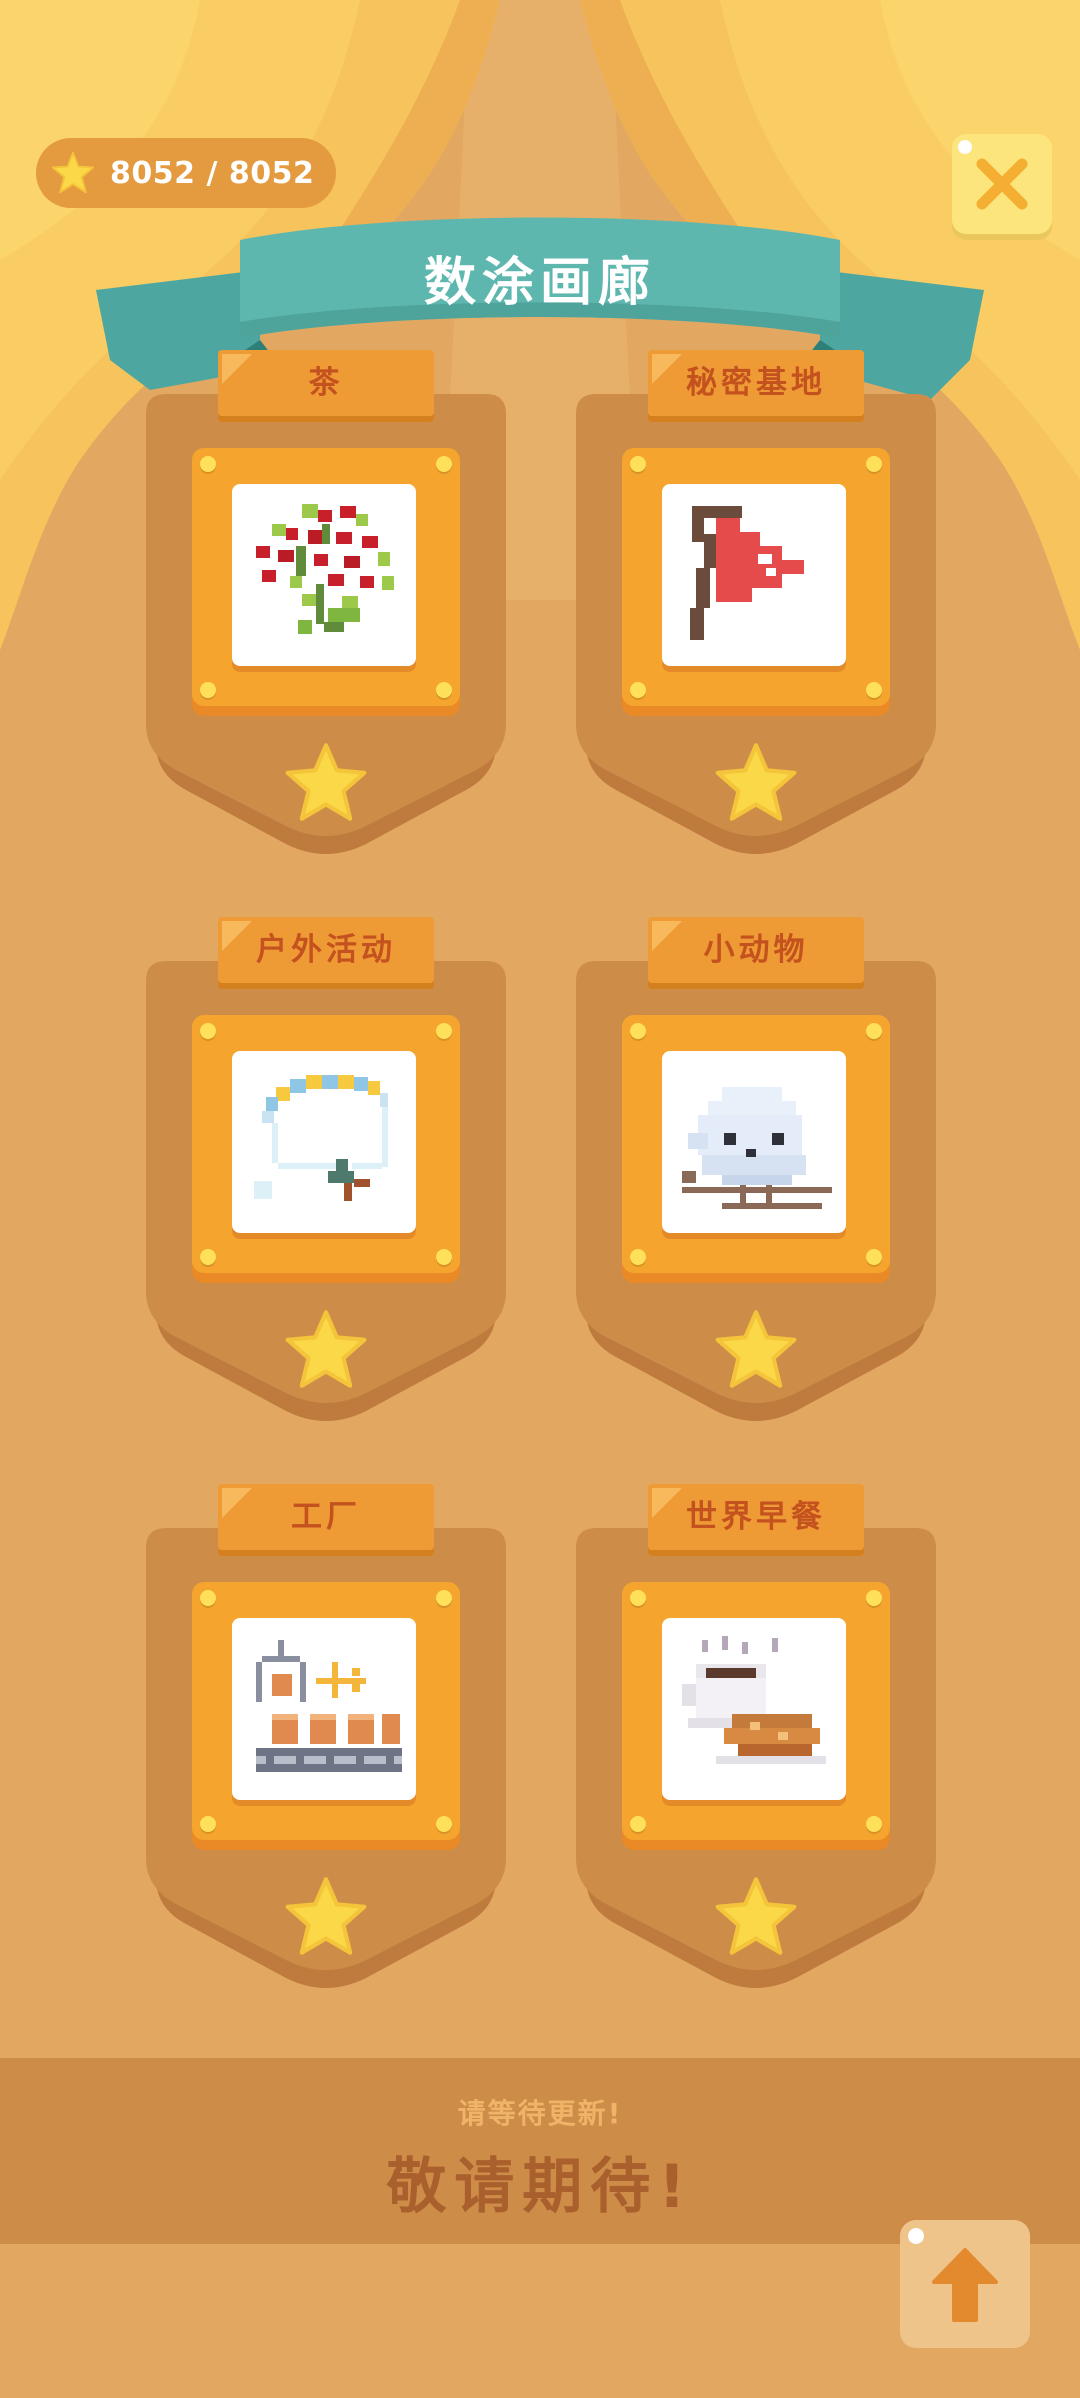 This screenshot has height=2398, width=1080. What do you see at coordinates (539, 283) in the screenshot?
I see `page-title: 数涂画廊` at bounding box center [539, 283].